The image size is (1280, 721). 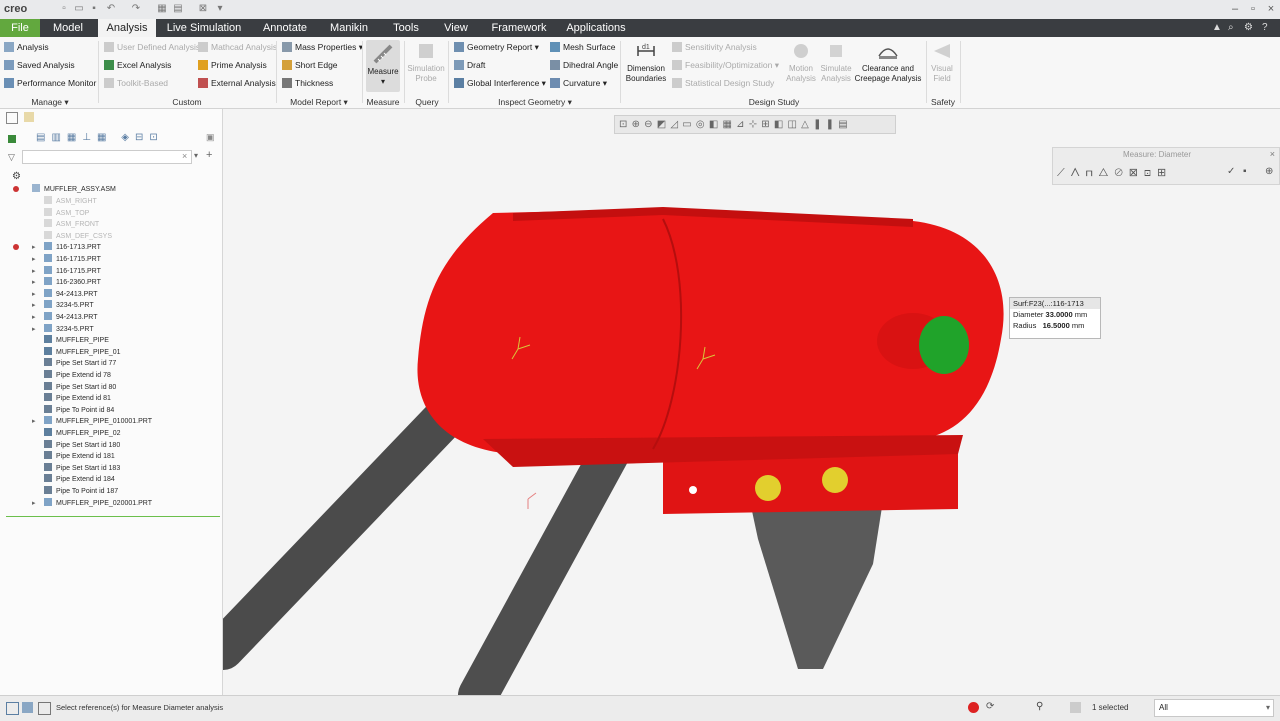 I want to click on error-icon, so click(x=973, y=707).